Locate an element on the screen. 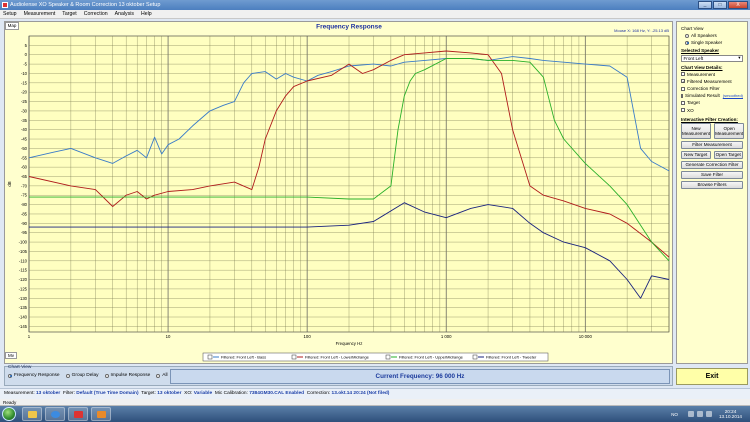  radio-impulse-response is located at coordinates (106, 375).